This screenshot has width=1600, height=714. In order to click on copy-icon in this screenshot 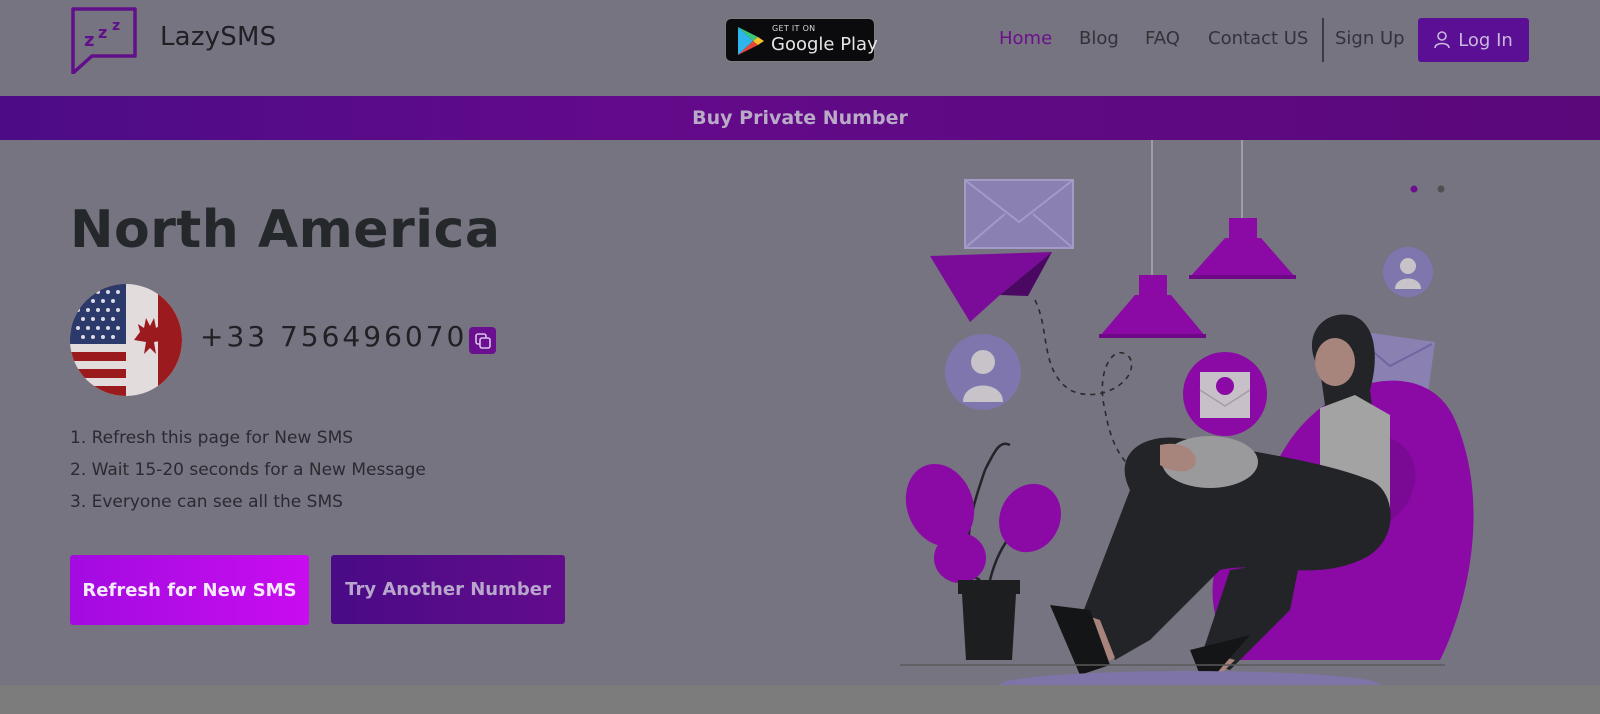, I will do `click(483, 341)`.